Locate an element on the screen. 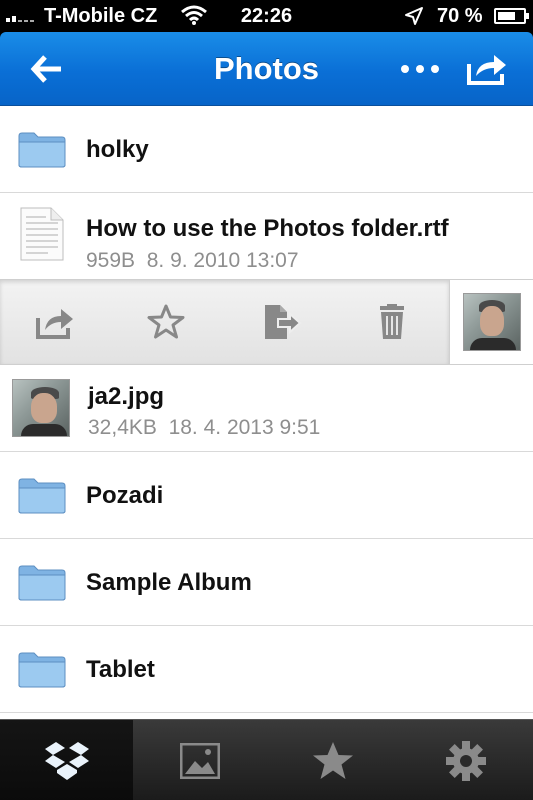  list-item-folder: Sample Album is located at coordinates (266, 582).